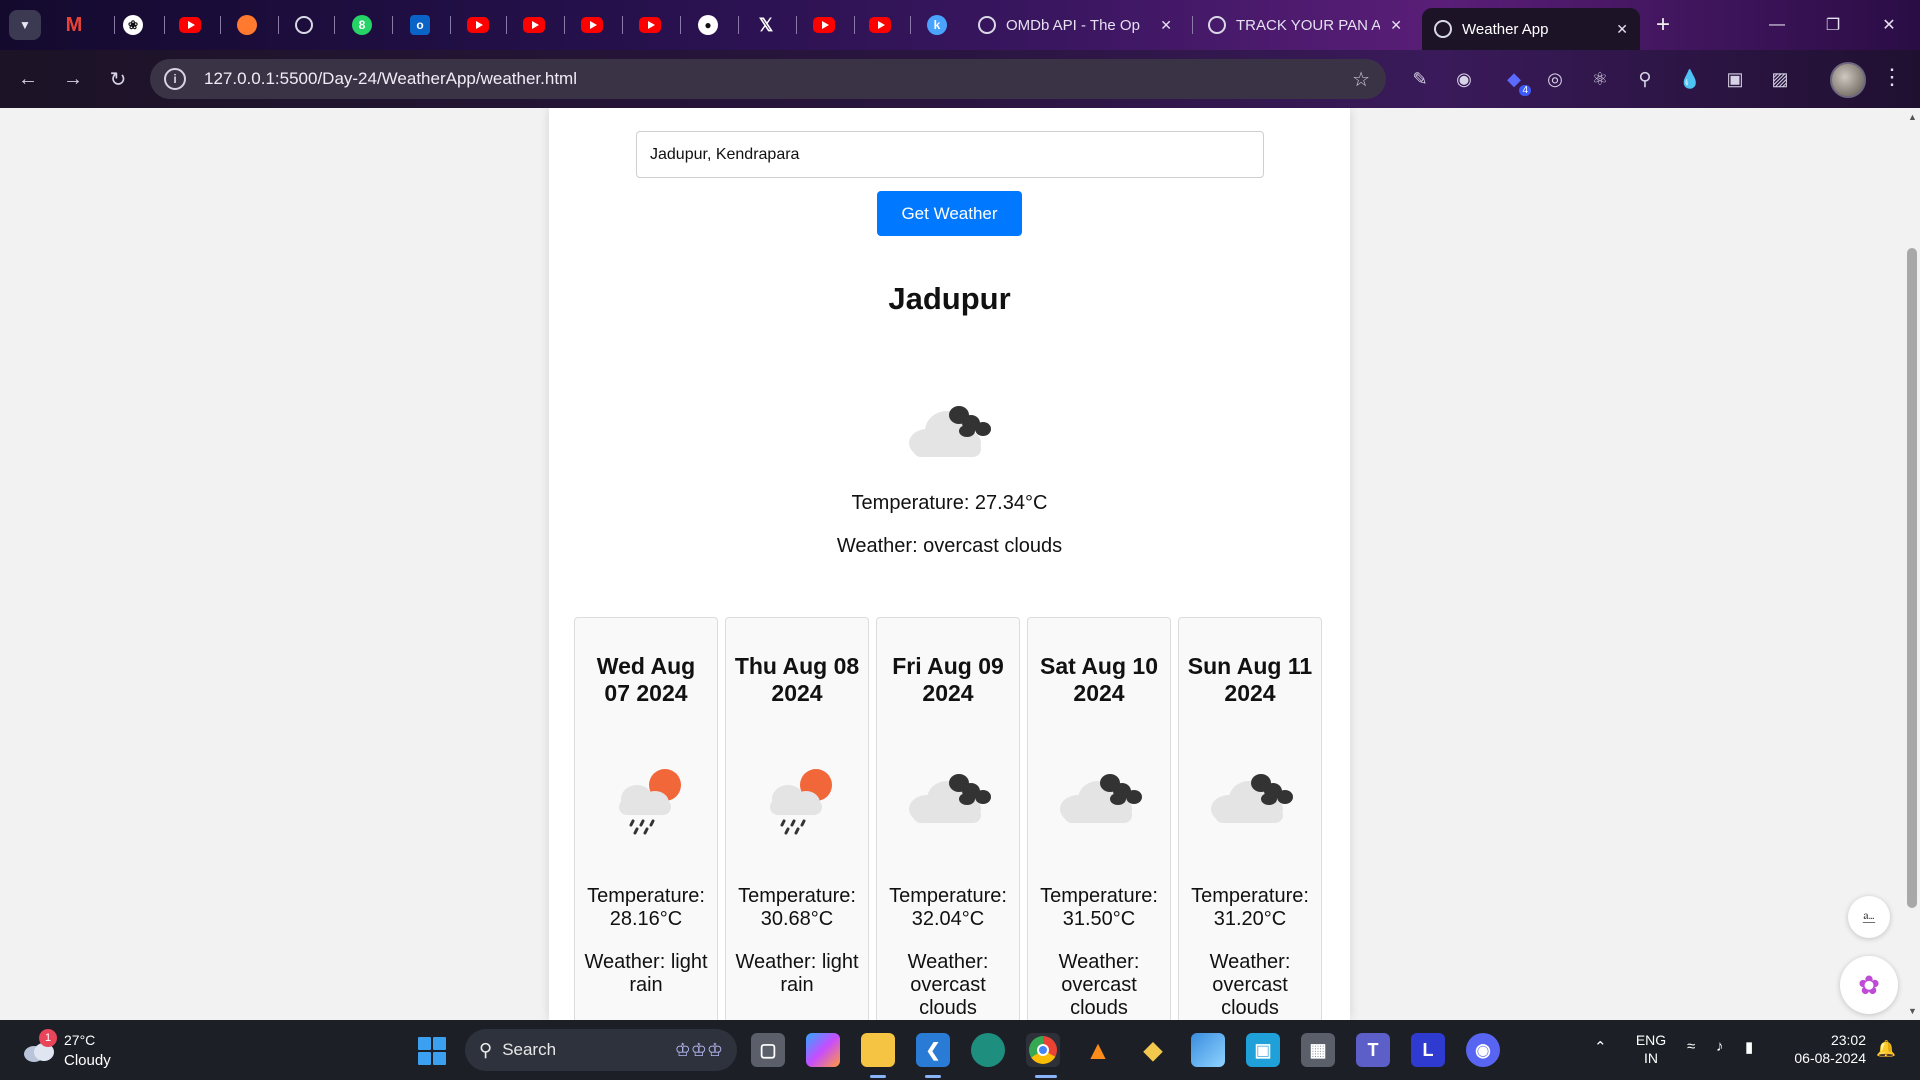  Describe the element at coordinates (1691, 1046) in the screenshot. I see `wifi-icon: ≈` at that location.